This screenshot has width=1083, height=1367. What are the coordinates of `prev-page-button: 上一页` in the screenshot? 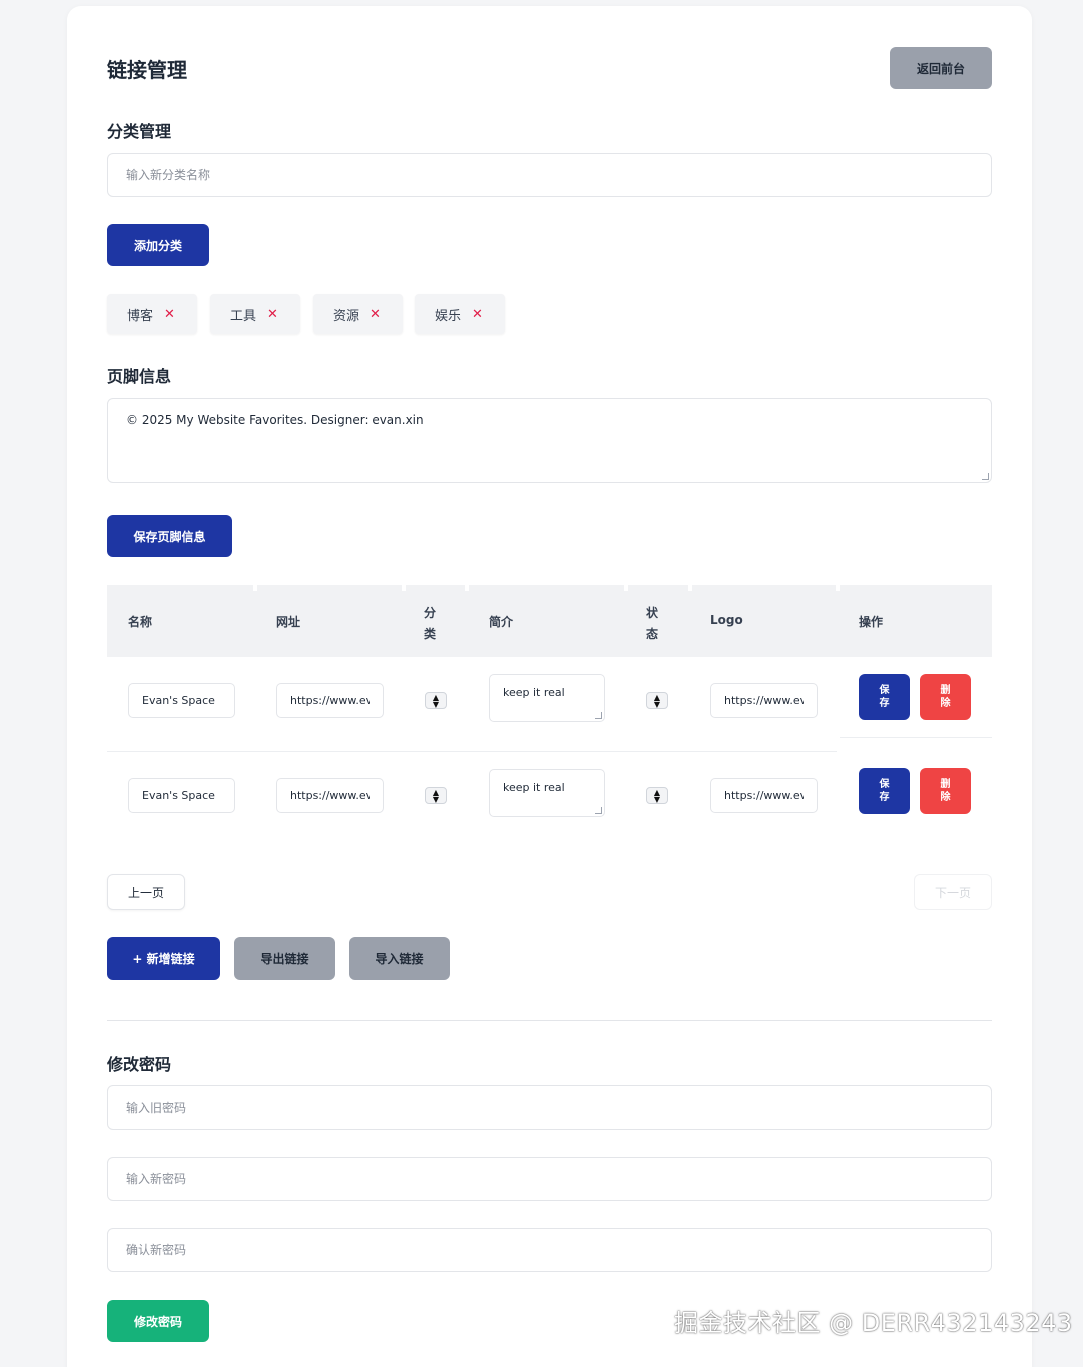 It's located at (146, 892).